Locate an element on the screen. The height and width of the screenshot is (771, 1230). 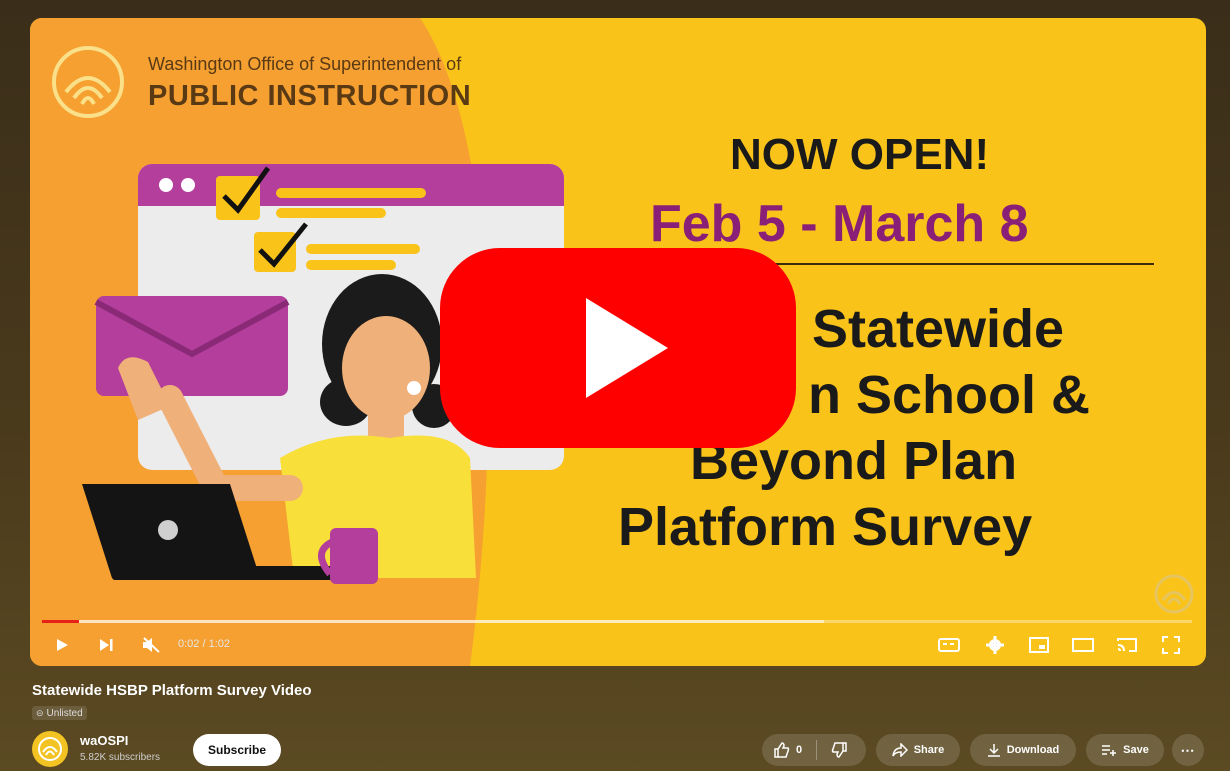
subscribe-button: Subscribe is located at coordinates (237, 750).